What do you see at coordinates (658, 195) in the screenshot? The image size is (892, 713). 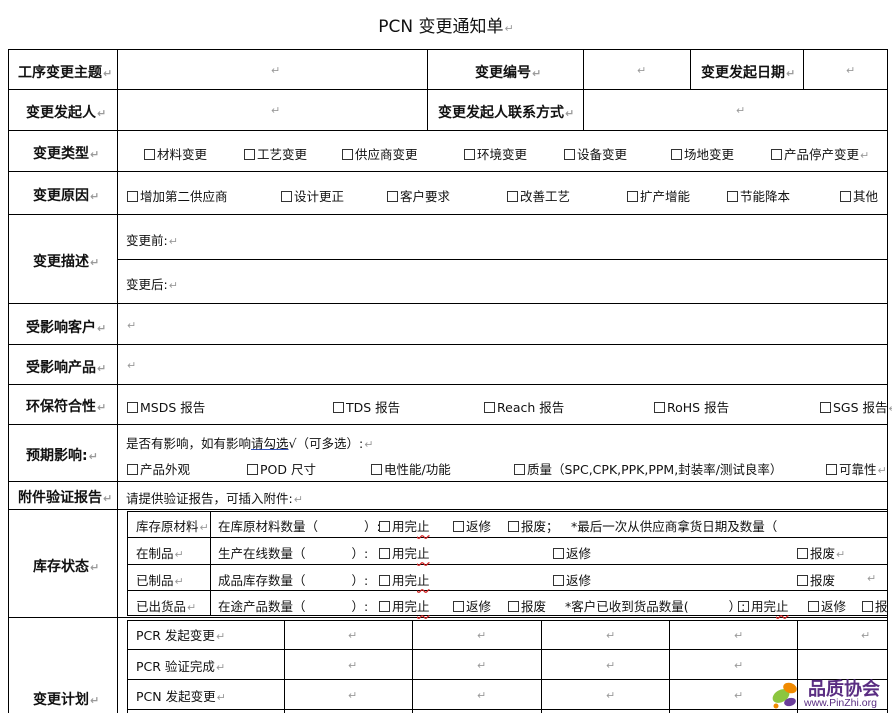 I see `change-reason-option: 扩产增能` at bounding box center [658, 195].